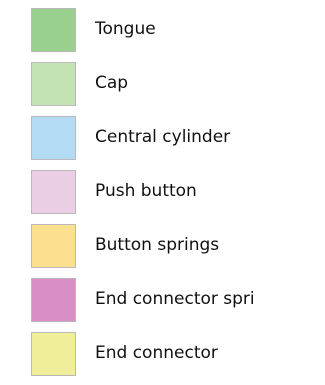 This screenshot has height=385, width=325. I want to click on legend-item-button-springs: Button springs, so click(178, 246).